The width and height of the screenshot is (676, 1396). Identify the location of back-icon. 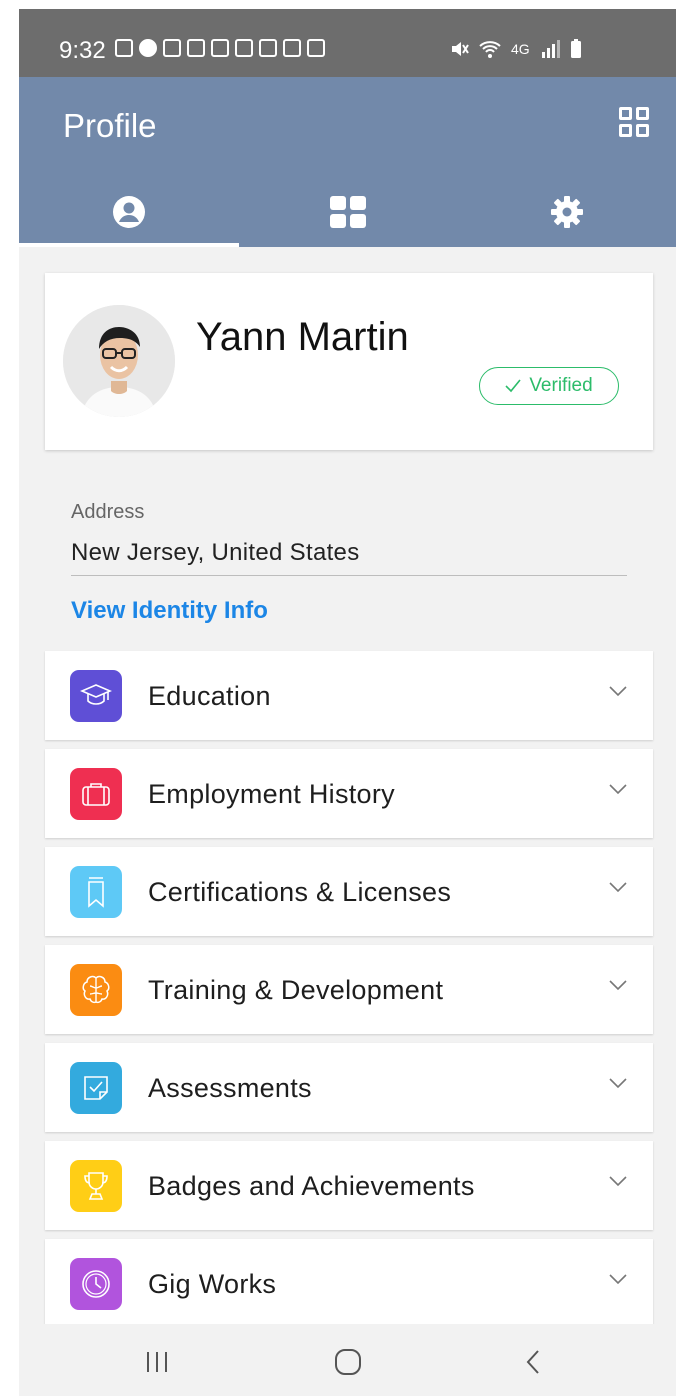
(532, 1362).